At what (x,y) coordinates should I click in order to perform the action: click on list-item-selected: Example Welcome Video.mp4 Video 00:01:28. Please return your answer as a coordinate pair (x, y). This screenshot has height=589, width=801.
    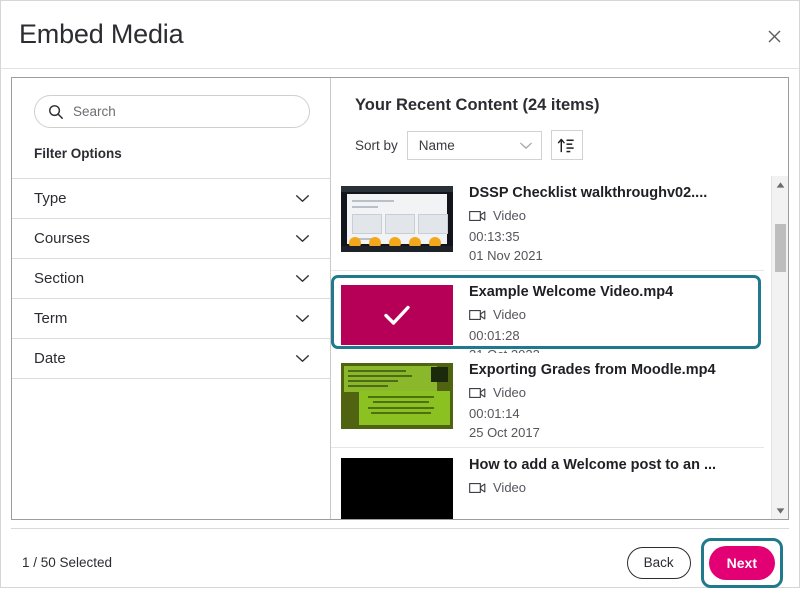
    Looking at the image, I should click on (546, 318).